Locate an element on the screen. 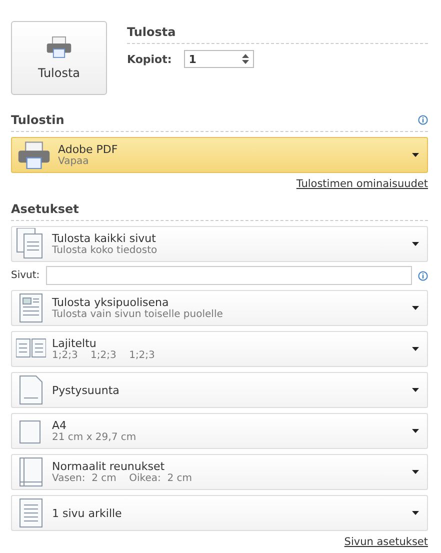 This screenshot has width=441, height=553. settings-dropdown: Tulosta kaikki sivut Tulosta koko tiedosto is located at coordinates (219, 244).